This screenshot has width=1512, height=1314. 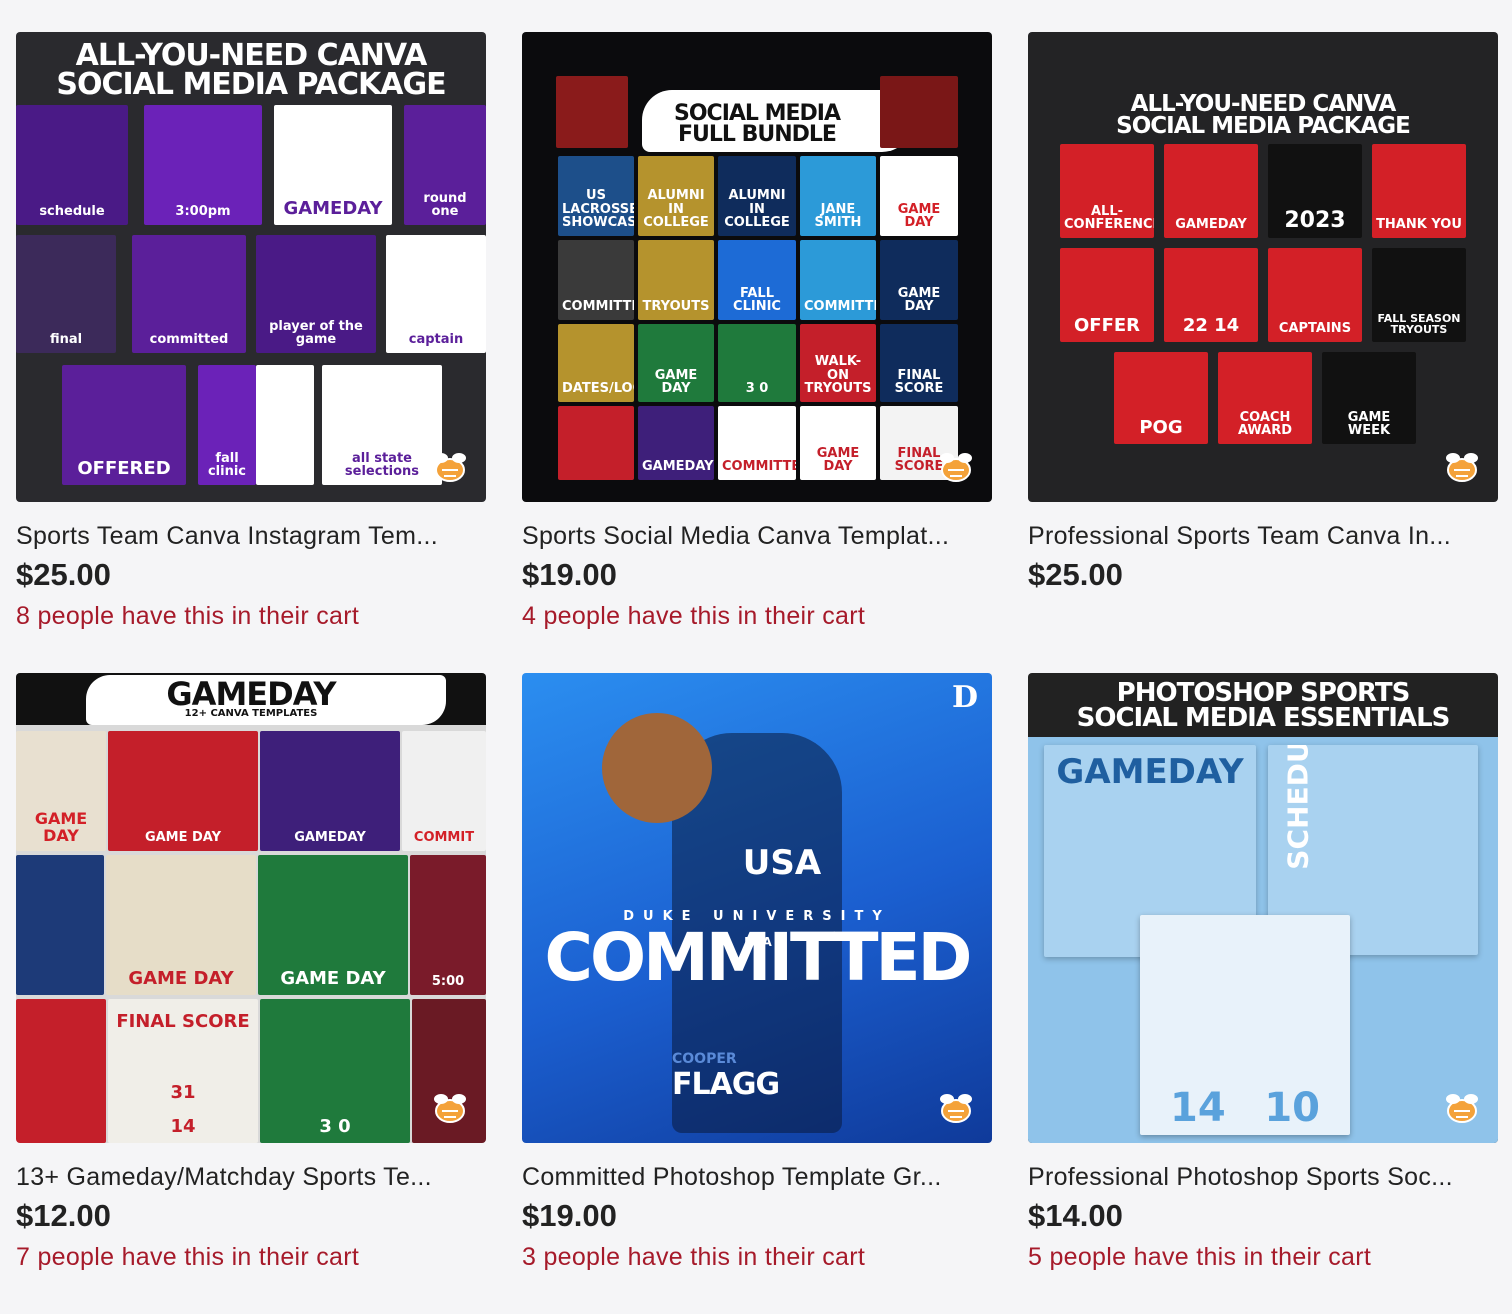 I want to click on cart-note: 4 people have this in their cart, so click(x=694, y=616).